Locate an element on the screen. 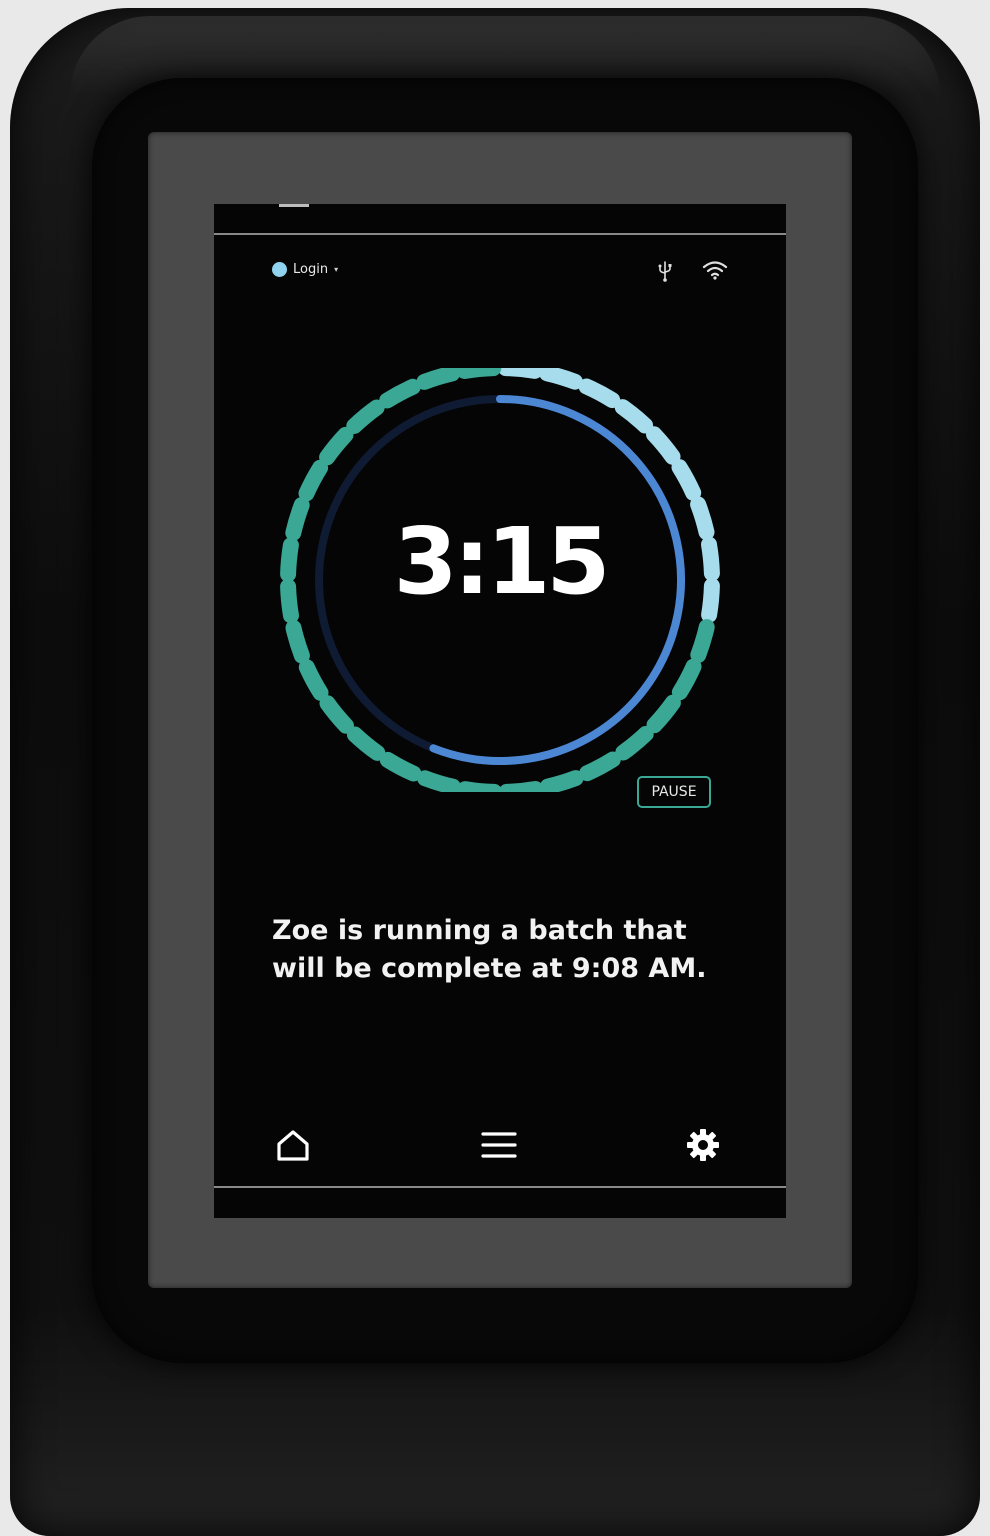 The height and width of the screenshot is (1536, 990). settings-icon is located at coordinates (703, 1145).